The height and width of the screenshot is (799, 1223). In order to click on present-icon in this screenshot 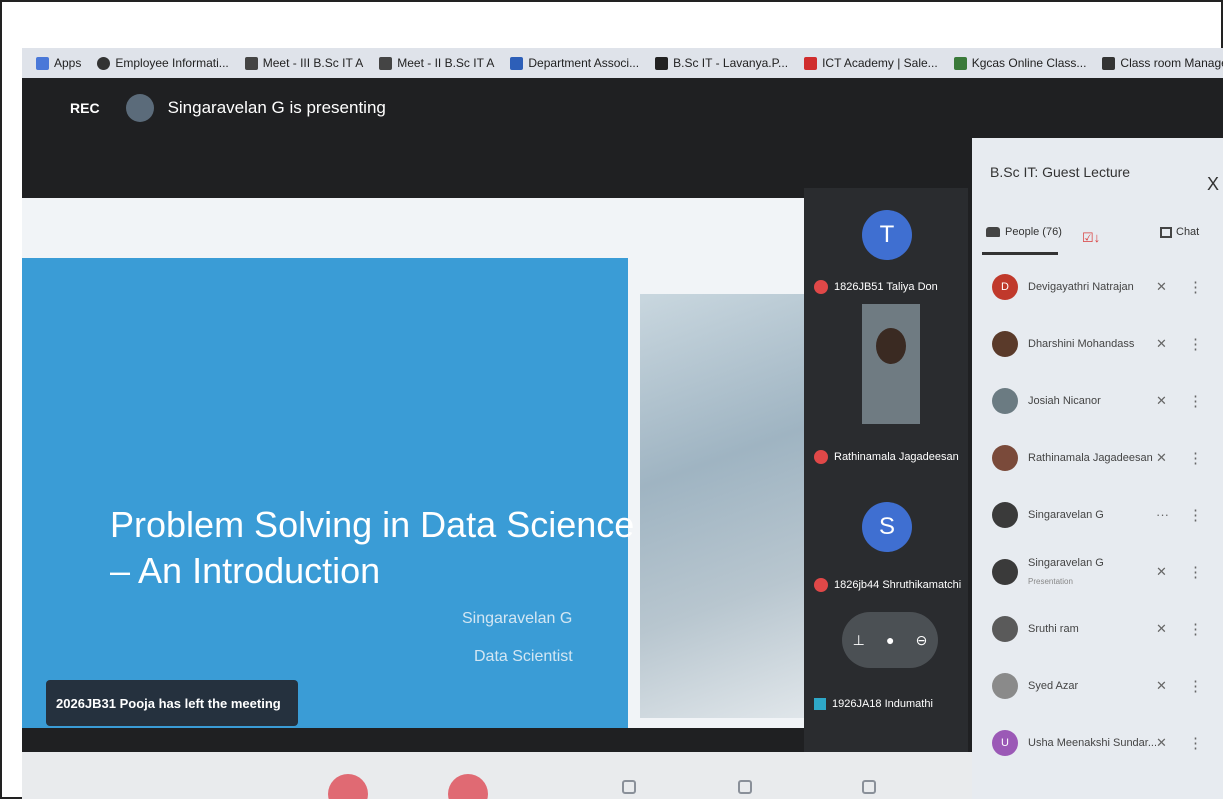, I will do `click(869, 787)`.